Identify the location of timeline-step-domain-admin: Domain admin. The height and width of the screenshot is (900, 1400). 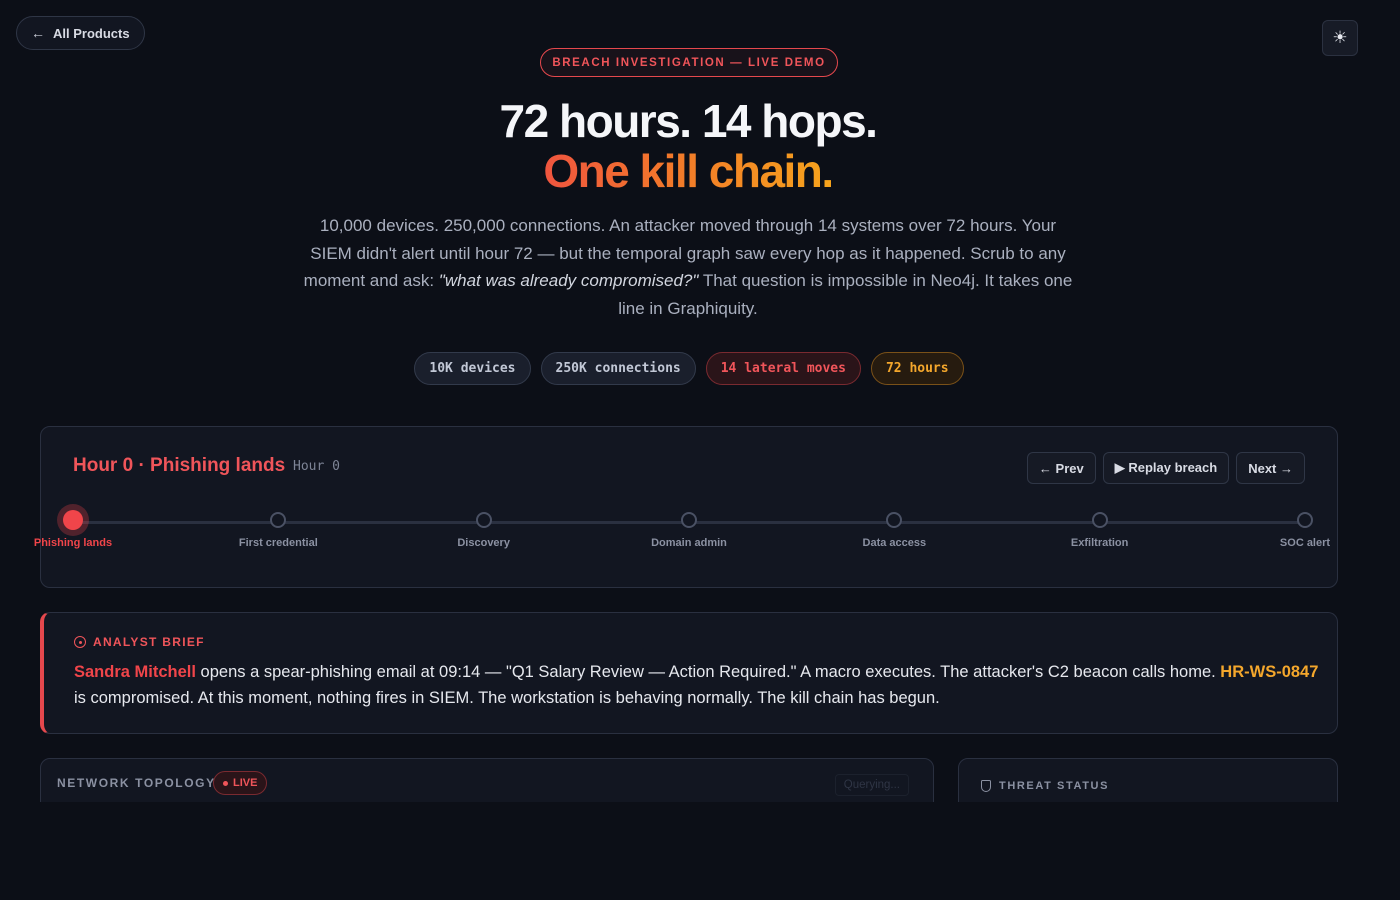
(689, 530).